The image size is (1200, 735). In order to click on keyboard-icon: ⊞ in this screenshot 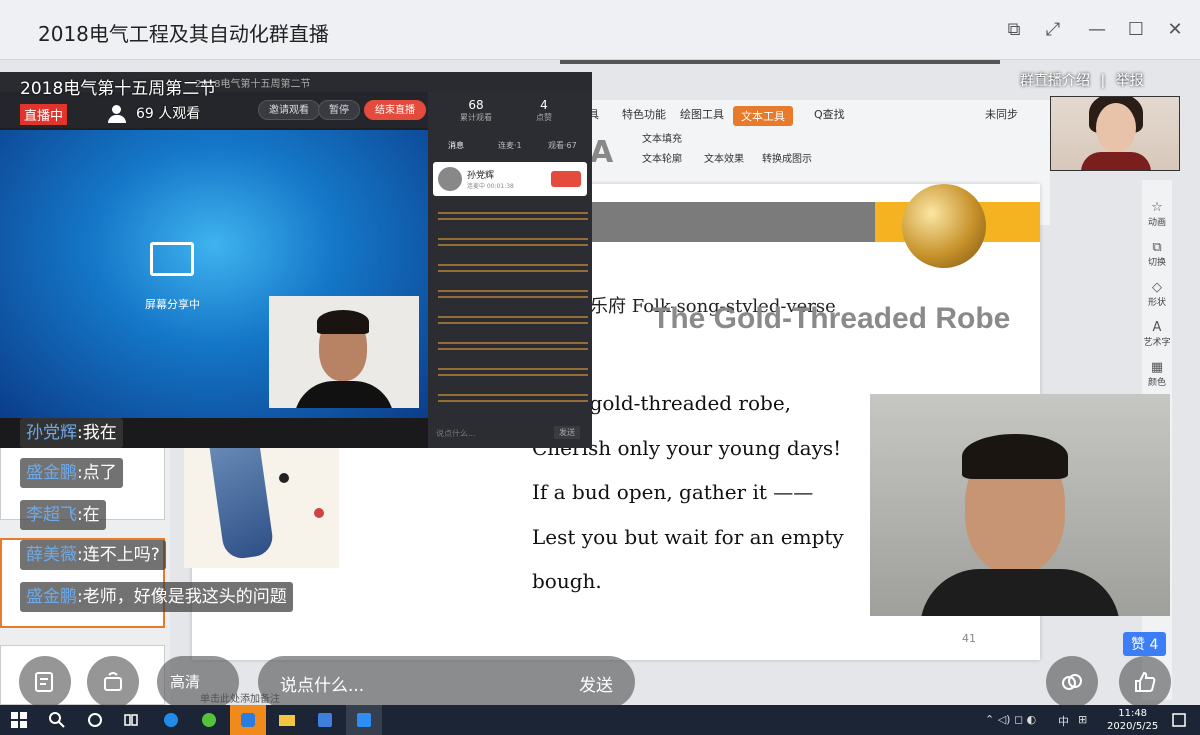, I will do `click(1082, 719)`.